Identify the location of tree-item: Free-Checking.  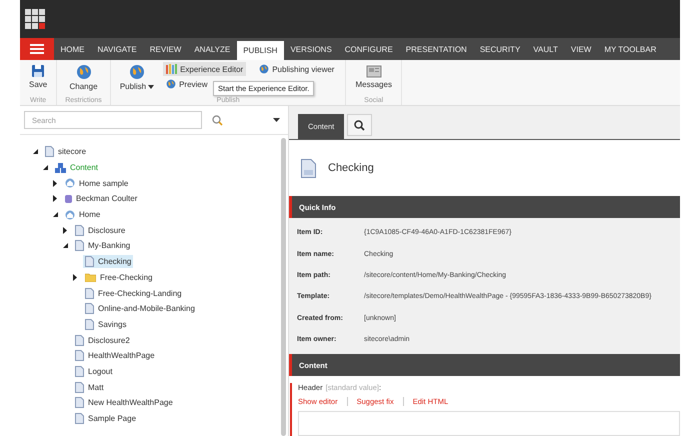
(118, 277).